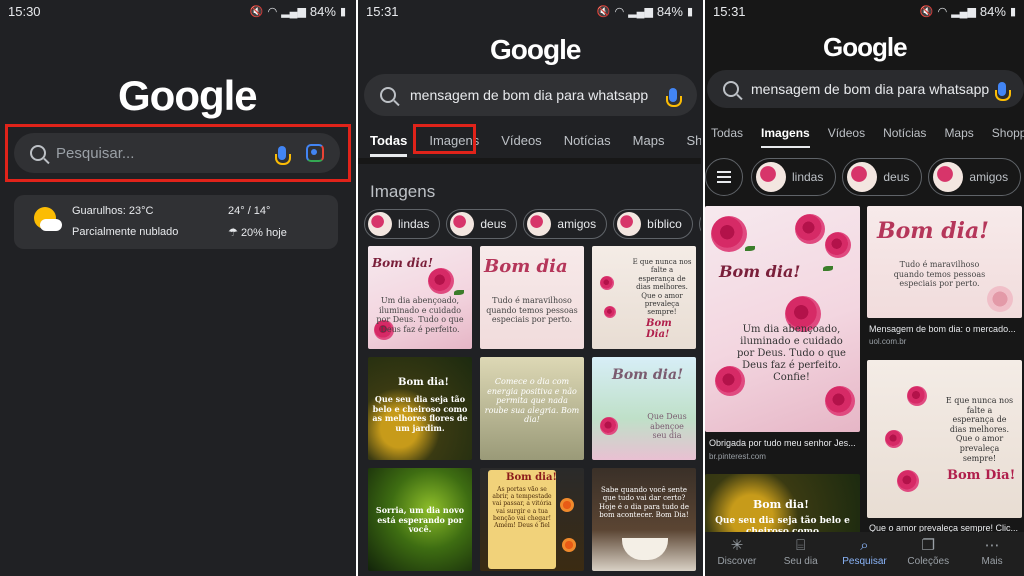 The height and width of the screenshot is (576, 1024). I want to click on tab-imagens: Imagens, so click(785, 137).